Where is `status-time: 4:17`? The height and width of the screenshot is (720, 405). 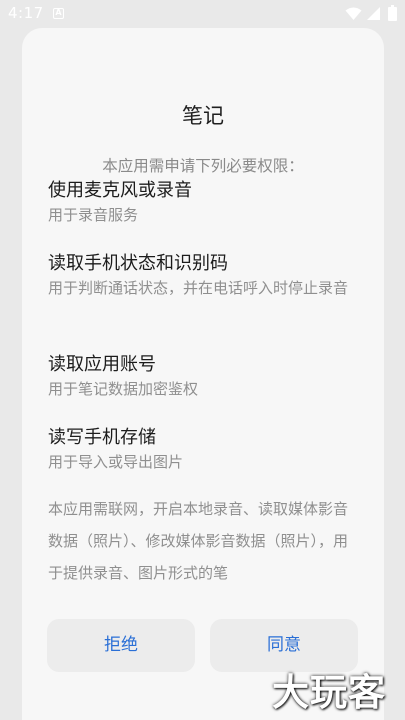 status-time: 4:17 is located at coordinates (26, 13).